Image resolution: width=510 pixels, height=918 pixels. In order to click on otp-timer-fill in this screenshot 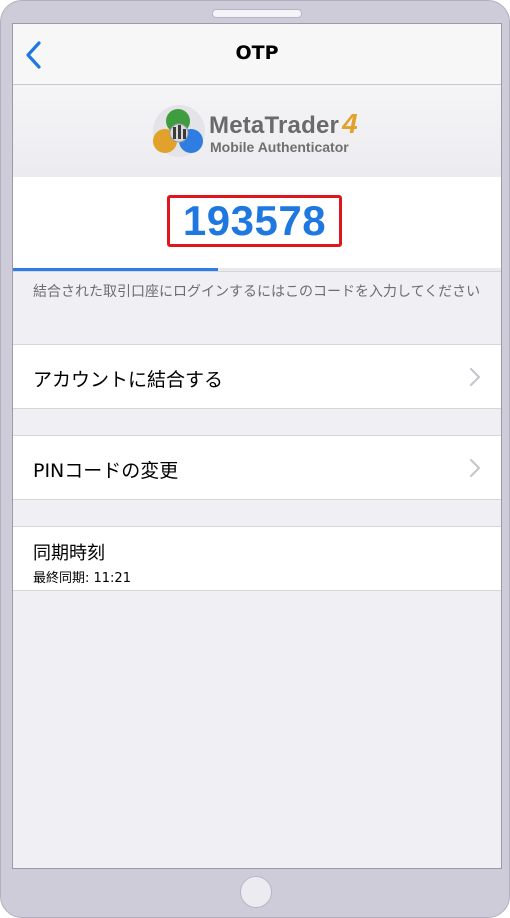, I will do `click(115, 269)`.